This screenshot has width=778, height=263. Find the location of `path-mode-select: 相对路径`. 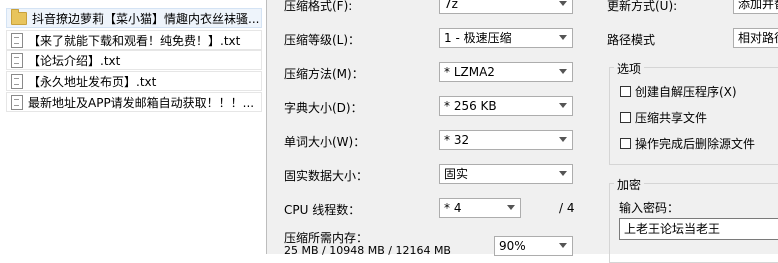

path-mode-select: 相对路径 is located at coordinates (755, 38).